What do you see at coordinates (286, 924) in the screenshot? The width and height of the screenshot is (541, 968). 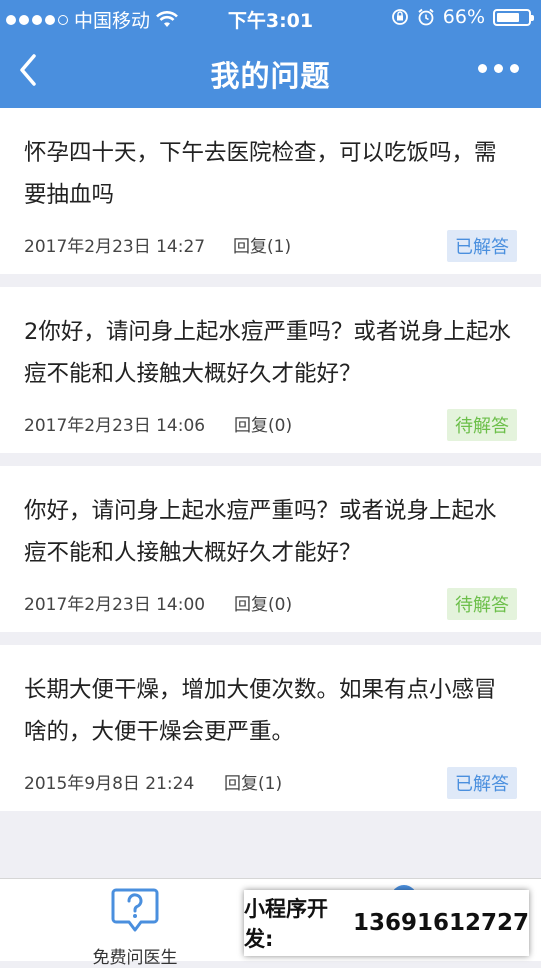 I see `promo-label: 小程序开发:` at bounding box center [286, 924].